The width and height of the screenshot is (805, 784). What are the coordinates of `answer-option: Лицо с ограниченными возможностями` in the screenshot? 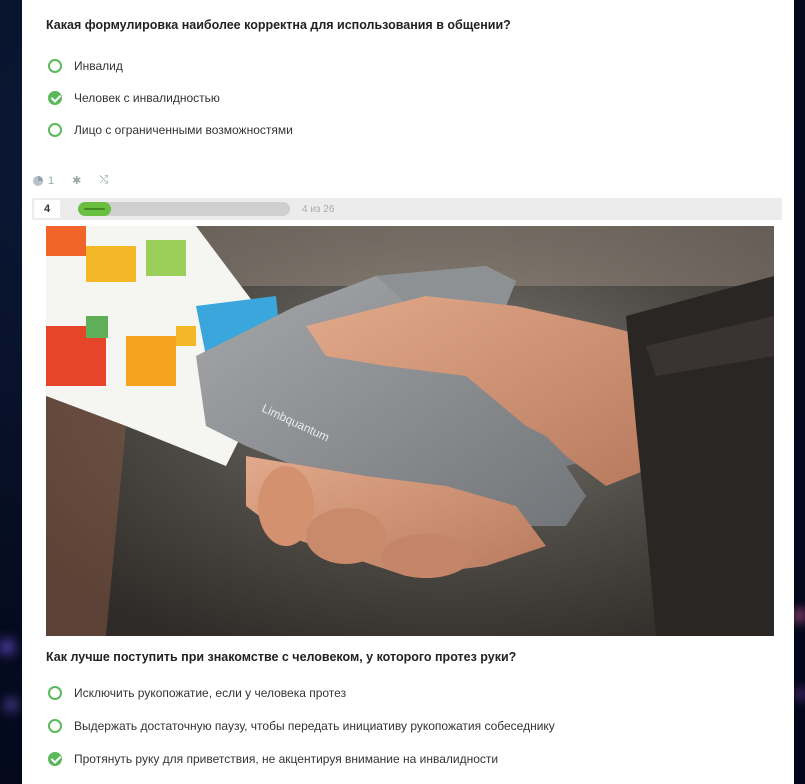 It's located at (170, 130).